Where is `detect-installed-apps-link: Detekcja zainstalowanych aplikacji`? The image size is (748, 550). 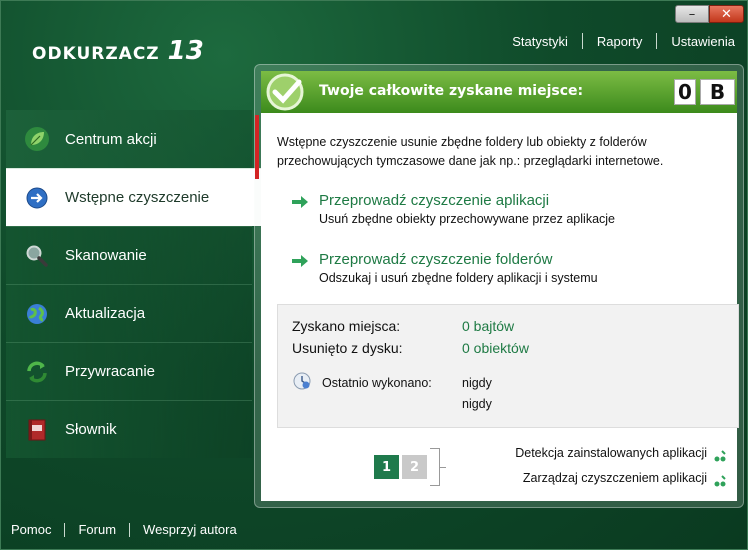
detect-installed-apps-link: Detekcja zainstalowanych aplikacji is located at coordinates (611, 453).